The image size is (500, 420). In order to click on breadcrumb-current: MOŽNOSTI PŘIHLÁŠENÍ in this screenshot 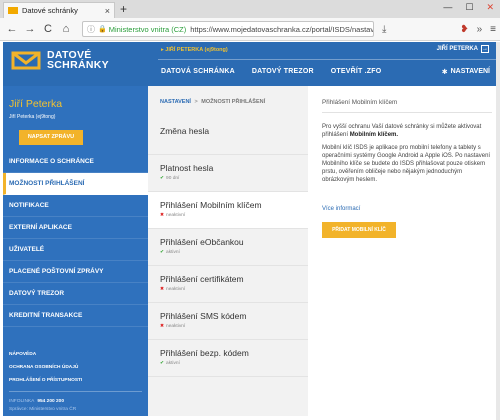, I will do `click(233, 102)`.